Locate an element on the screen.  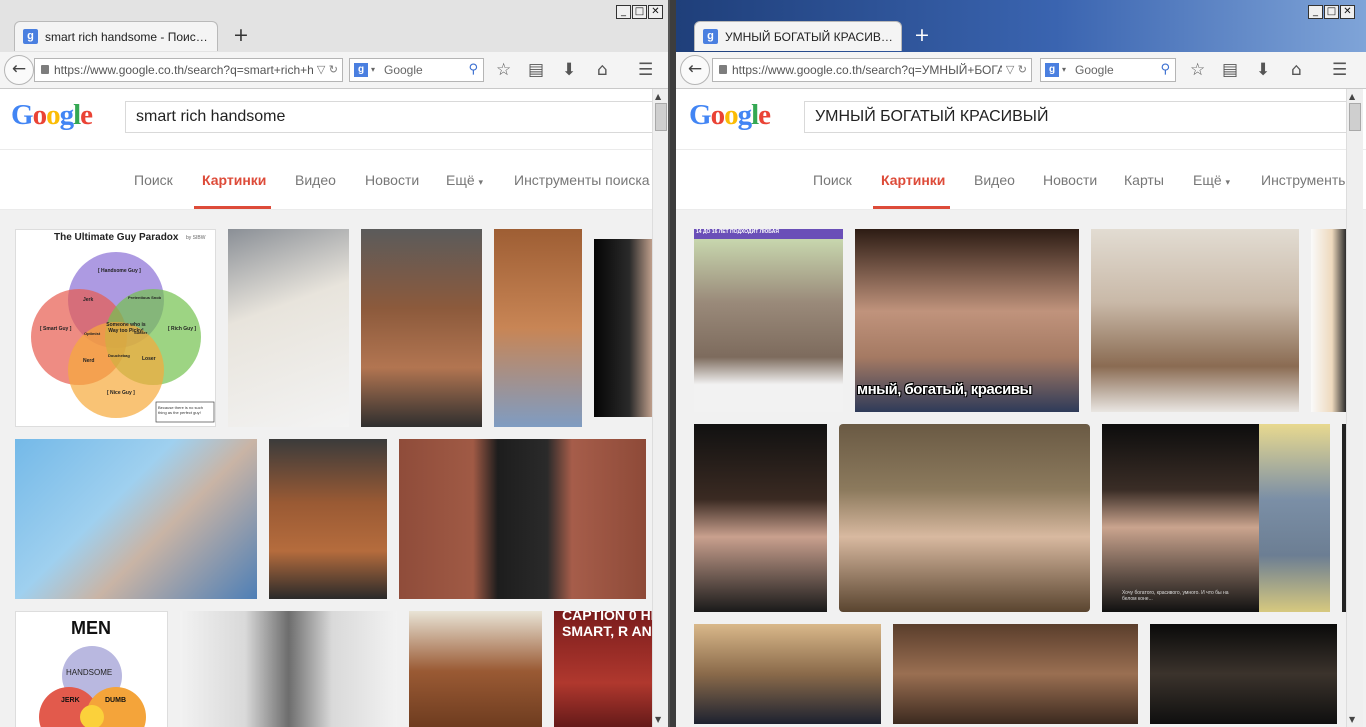
image-result: MEN HANDSOME JERK DUMB is located at coordinates (91, 669).